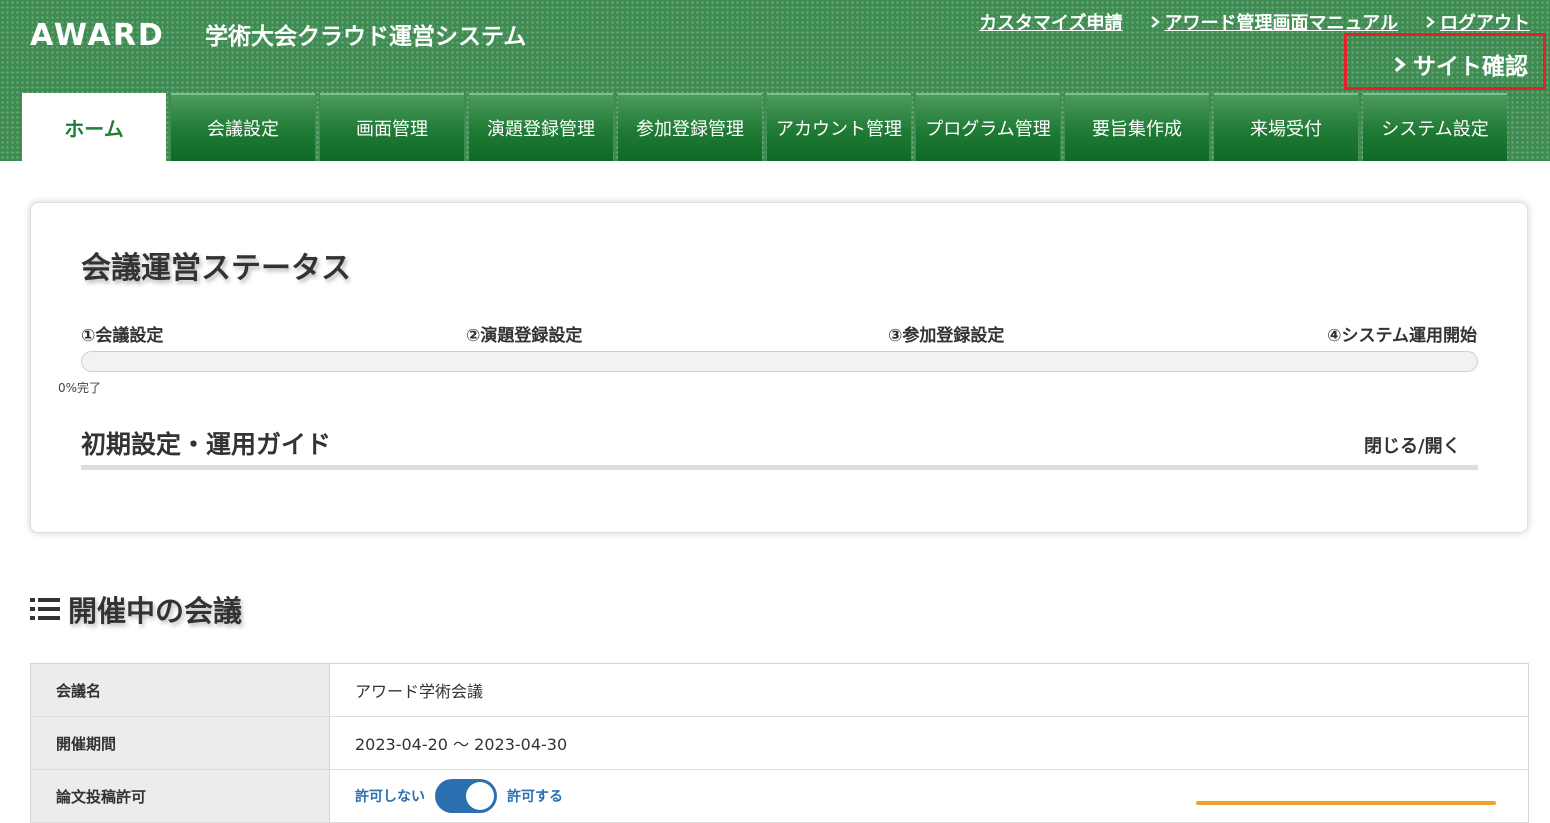 Image resolution: width=1550 pixels, height=823 pixels. I want to click on award-logo: AWARD, so click(97, 36).